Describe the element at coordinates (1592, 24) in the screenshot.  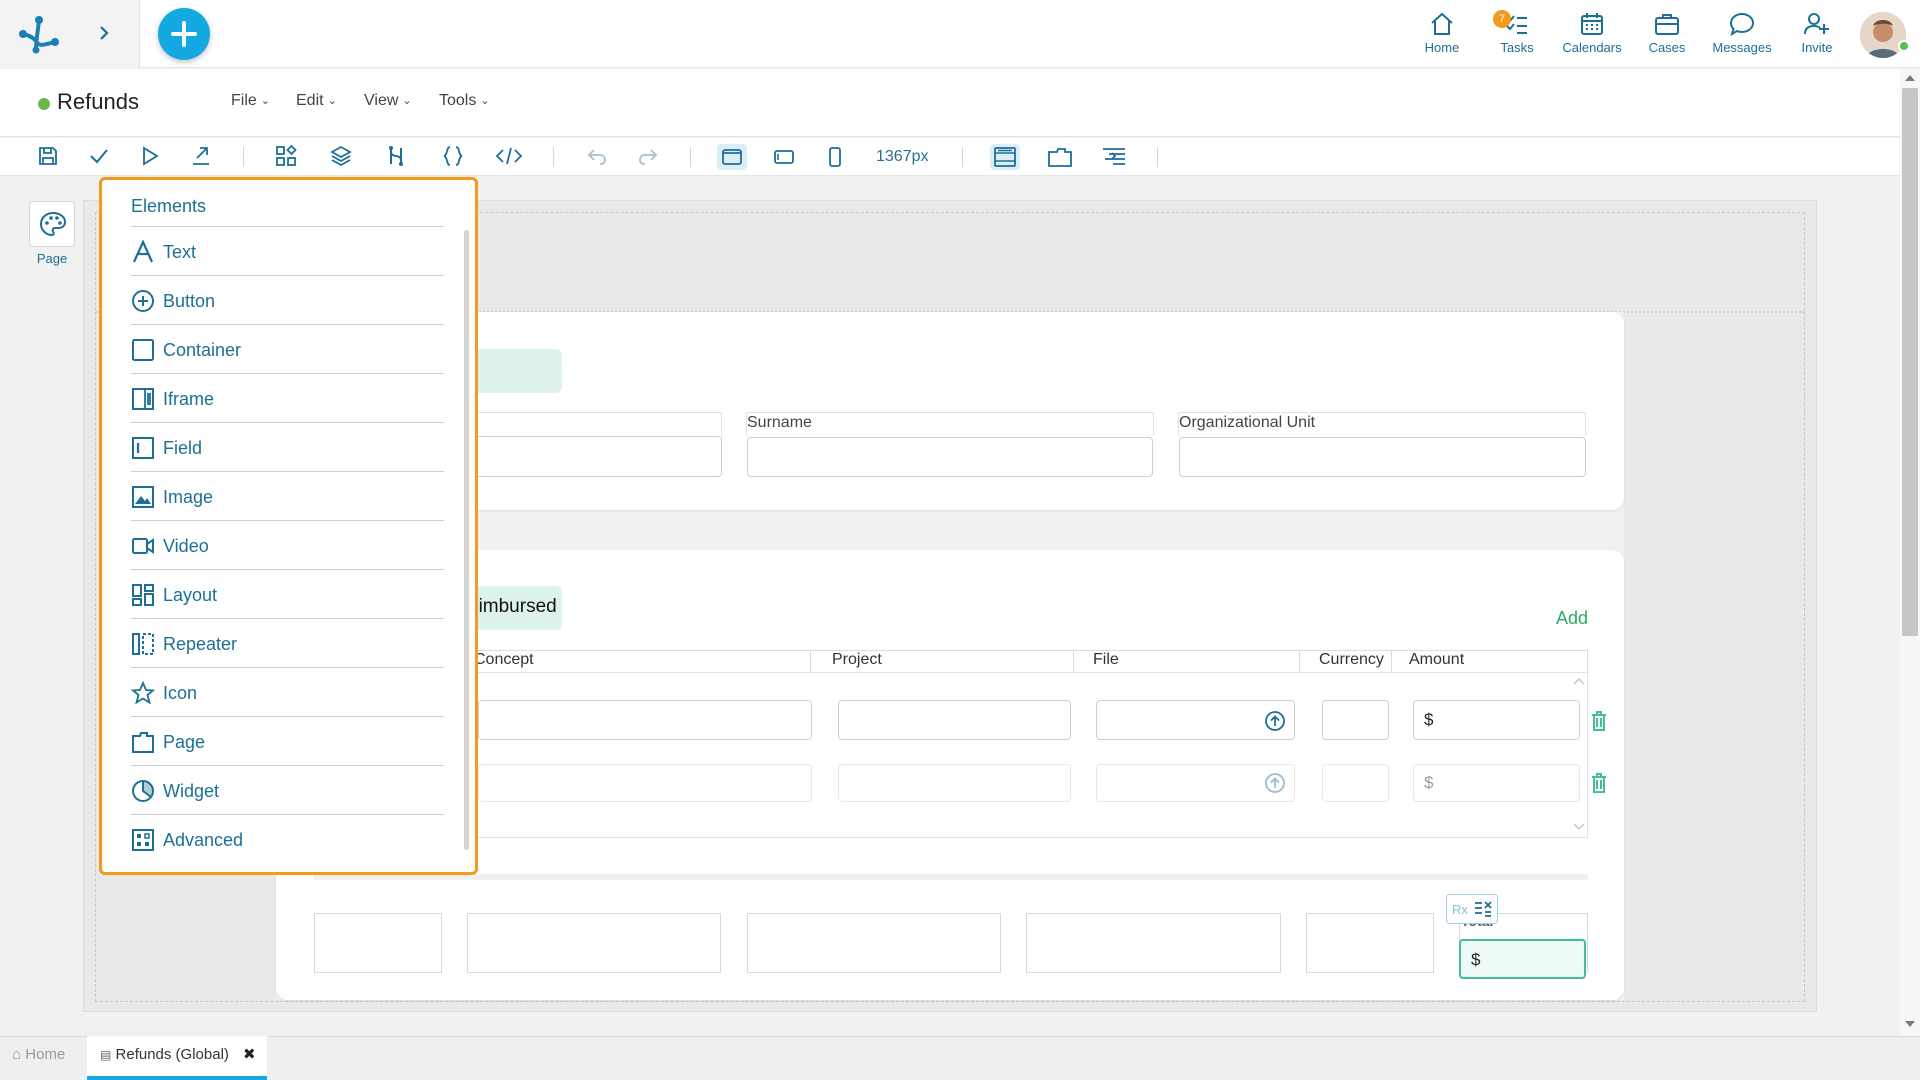
I see `calendar-icon` at that location.